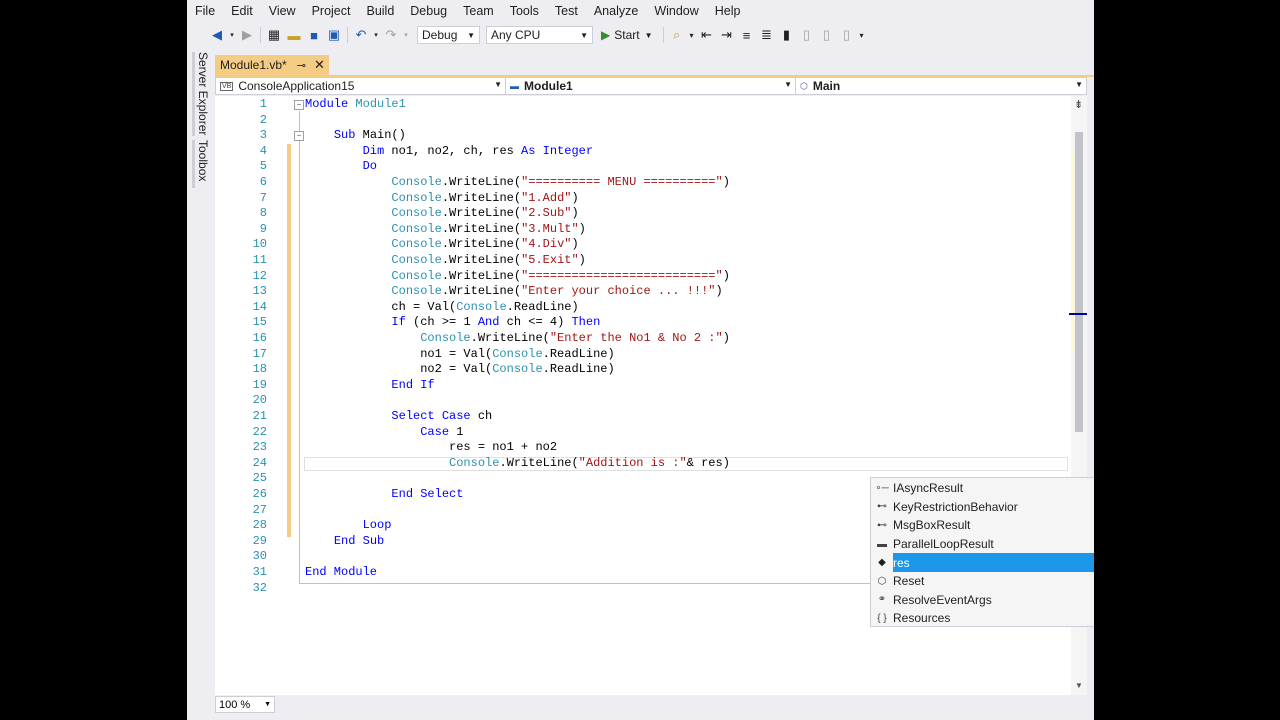 Image resolution: width=1280 pixels, height=720 pixels. What do you see at coordinates (272, 65) in the screenshot?
I see `document-tab-module1: Module1.vb* ⊸ ✕` at bounding box center [272, 65].